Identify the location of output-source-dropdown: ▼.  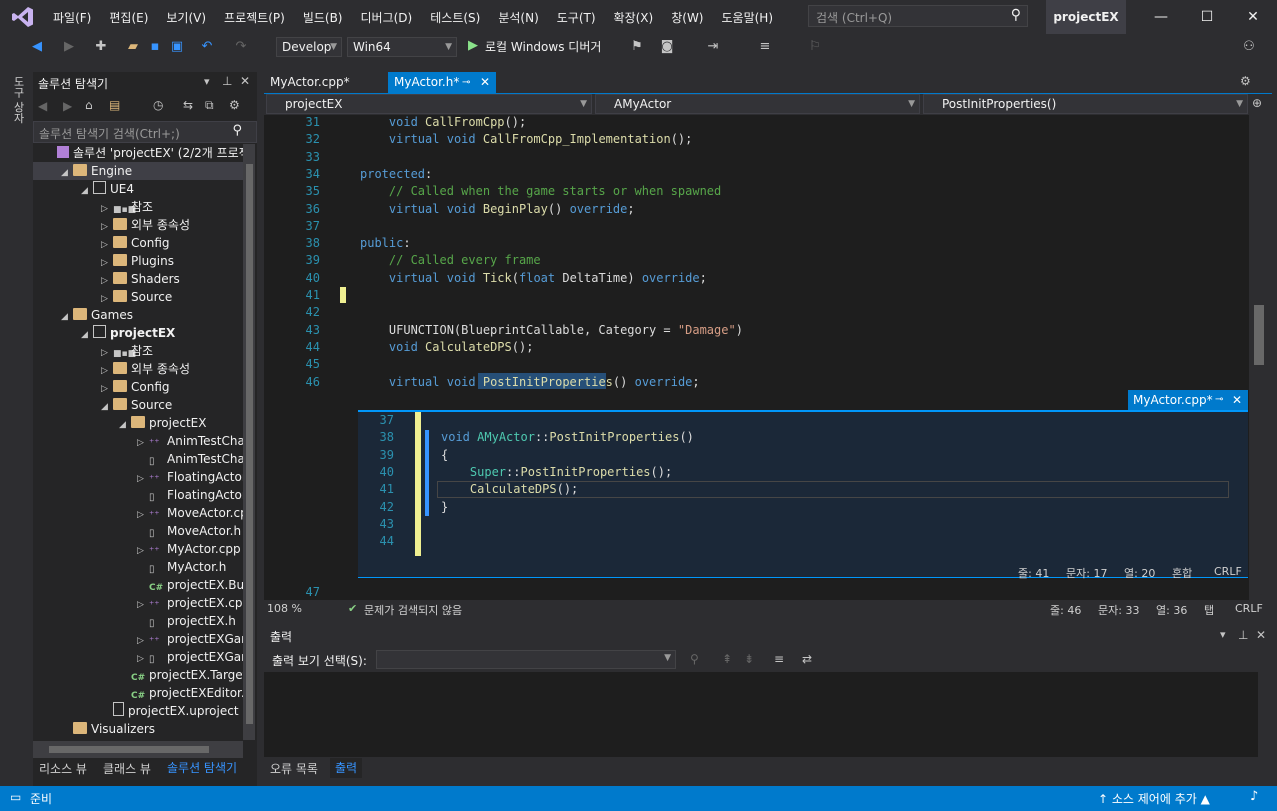
(526, 659).